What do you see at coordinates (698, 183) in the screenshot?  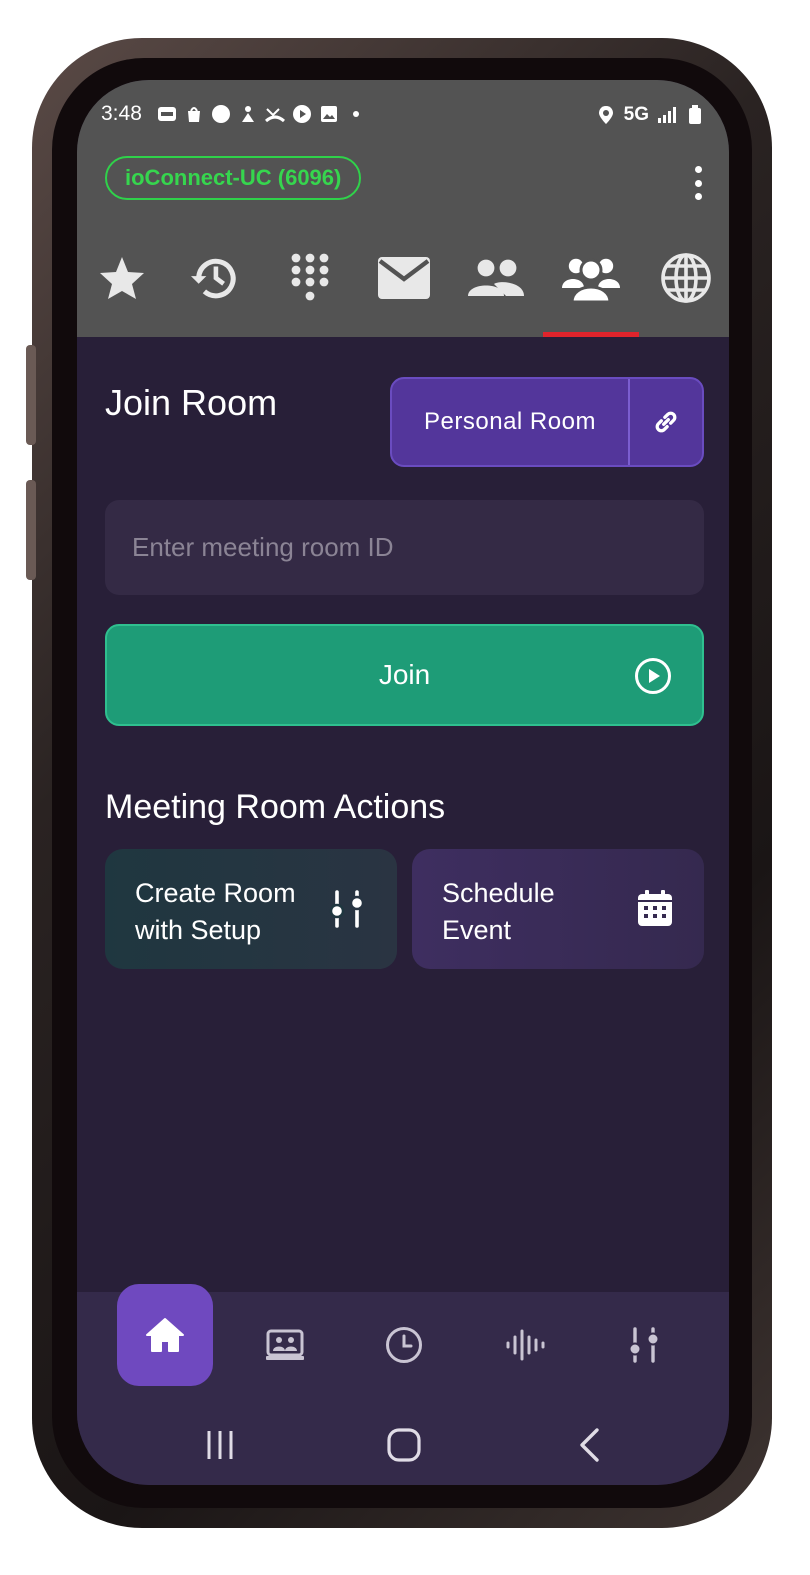 I see `more-options-icon` at bounding box center [698, 183].